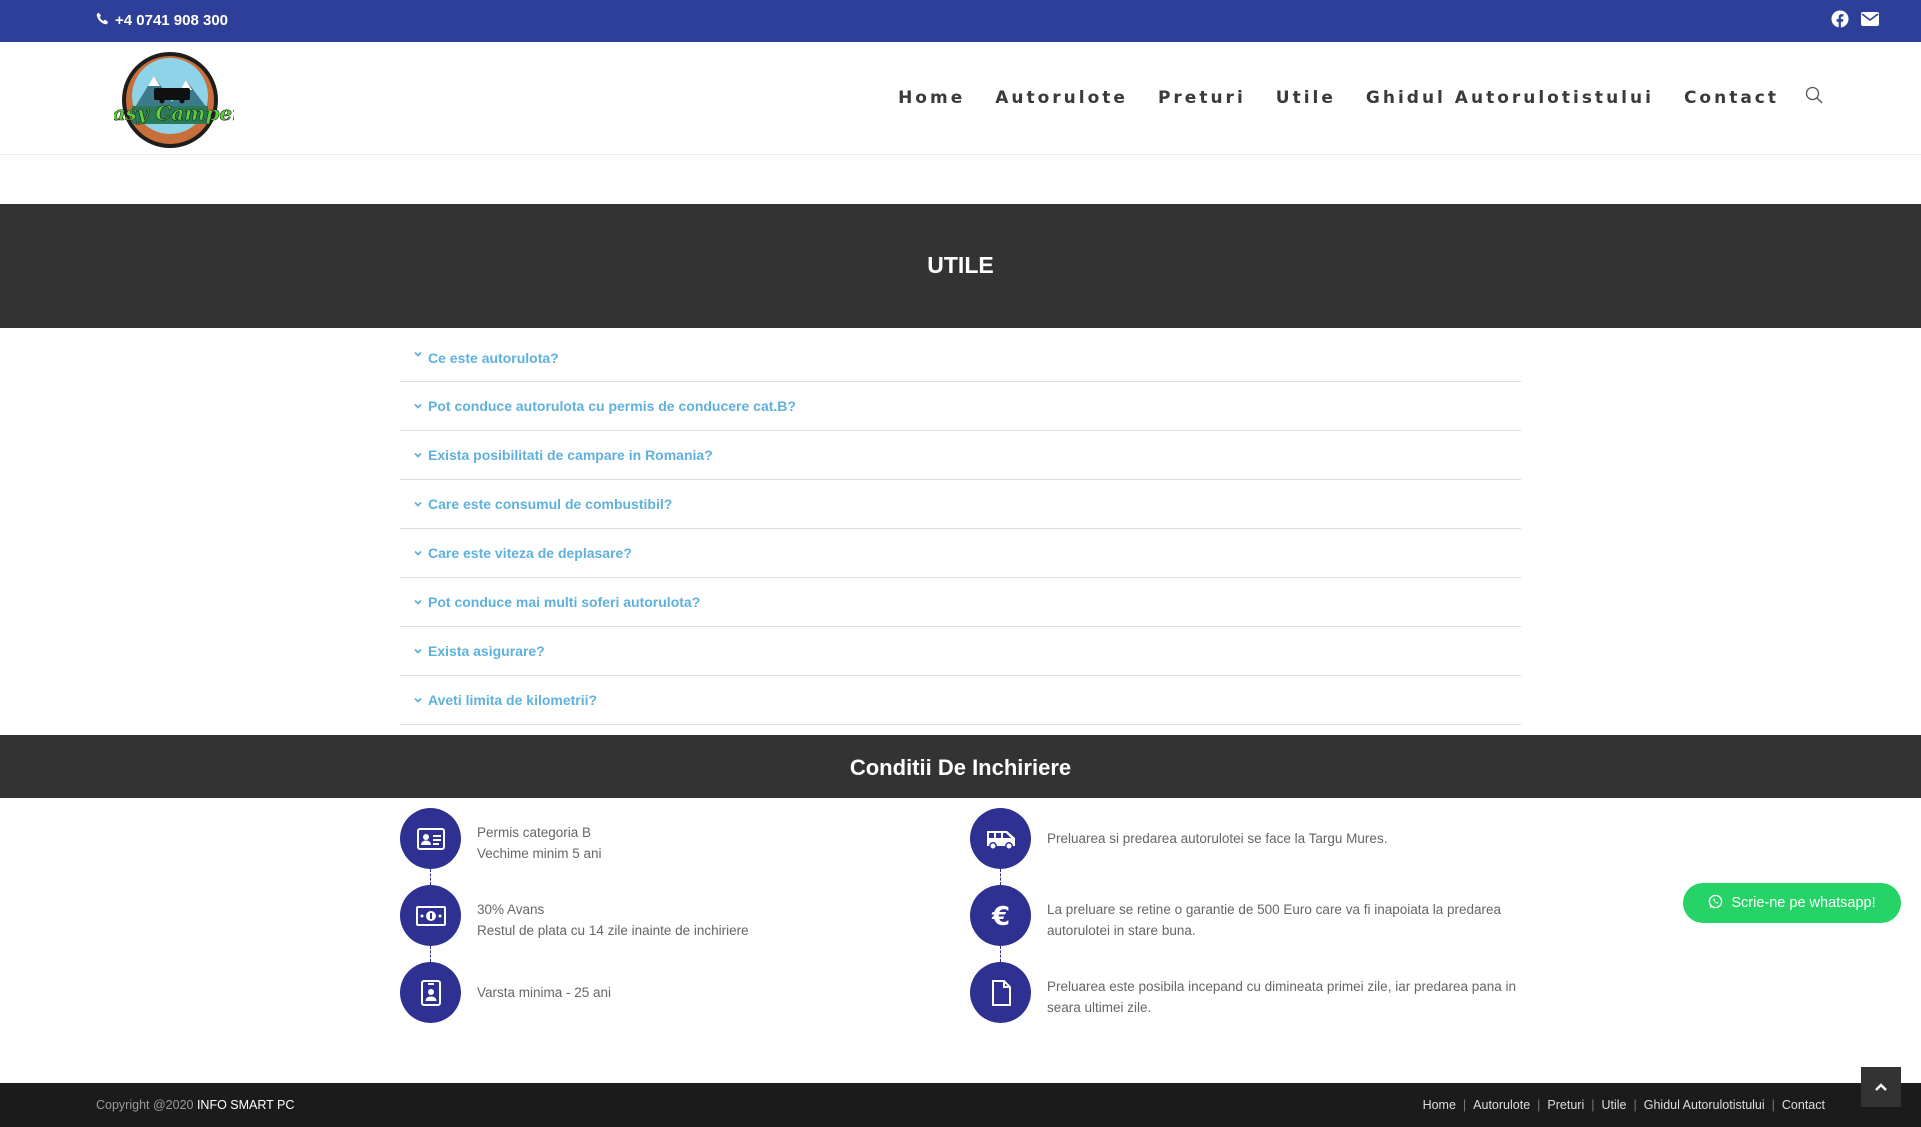 This screenshot has width=1921, height=1127. I want to click on footer-link-home: Home, so click(1439, 1105).